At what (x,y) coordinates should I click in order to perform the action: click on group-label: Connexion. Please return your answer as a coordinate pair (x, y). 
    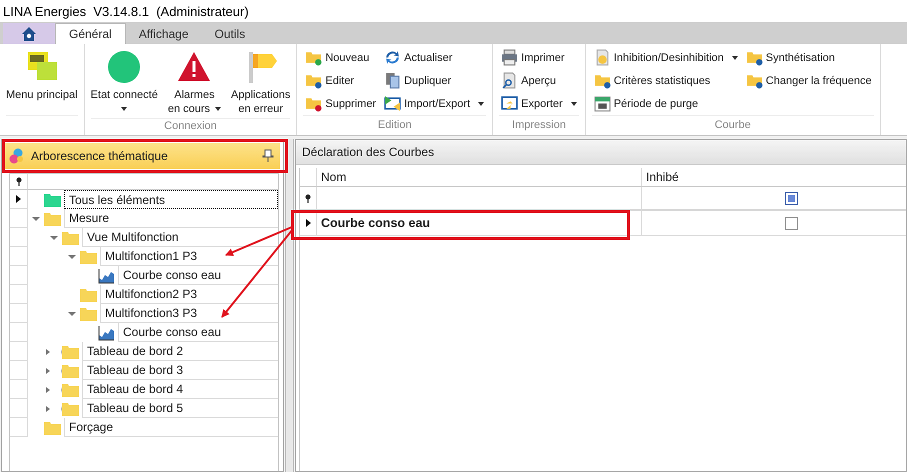
    Looking at the image, I should click on (190, 126).